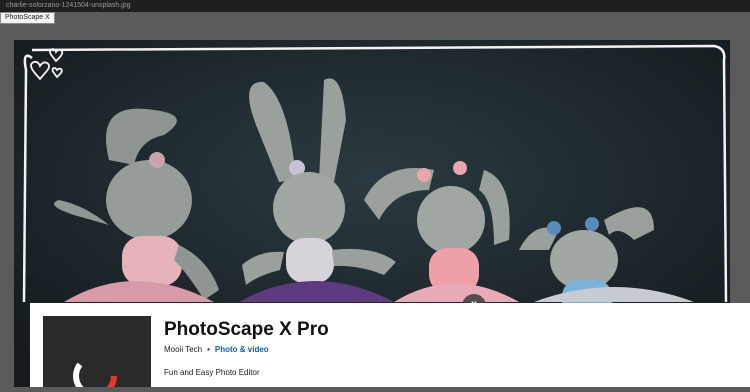 The image size is (750, 392). What do you see at coordinates (183, 349) in the screenshot?
I see `publisher-link: Mooii Tech` at bounding box center [183, 349].